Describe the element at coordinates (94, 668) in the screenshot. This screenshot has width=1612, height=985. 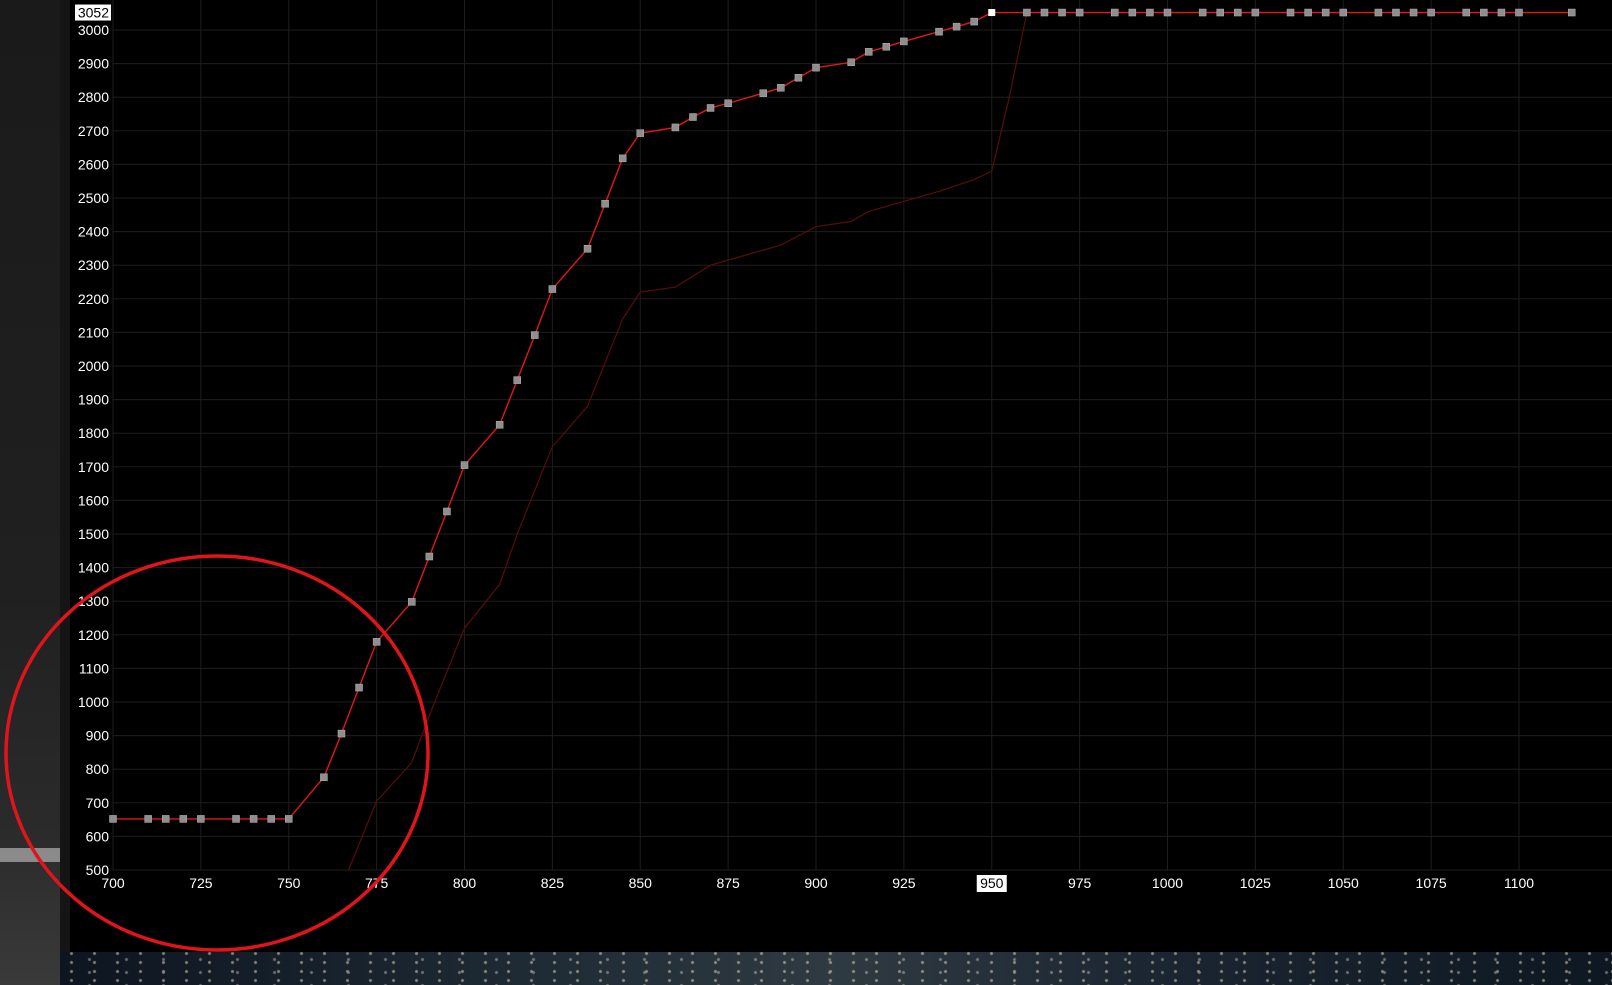
I see `y-tick-label: 1100` at that location.